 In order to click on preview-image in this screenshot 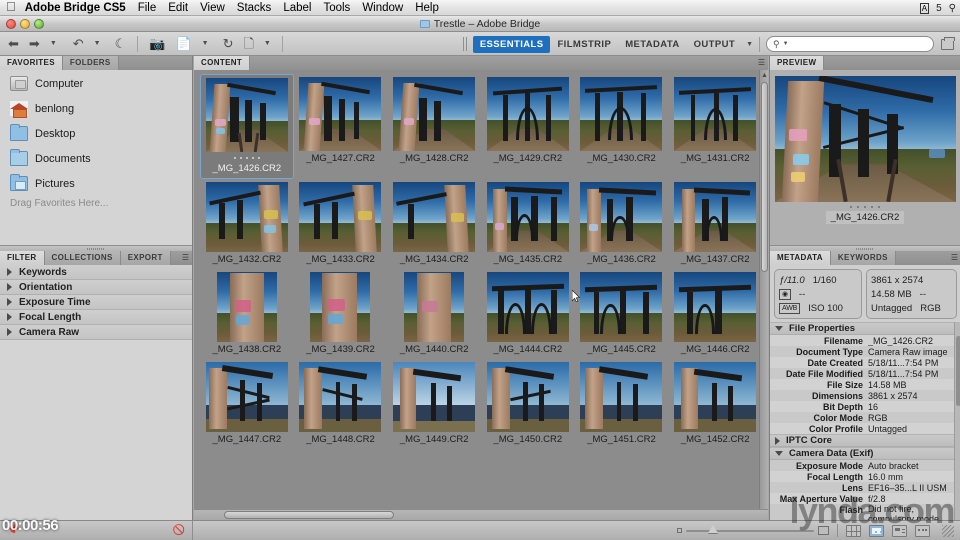, I will do `click(865, 139)`.